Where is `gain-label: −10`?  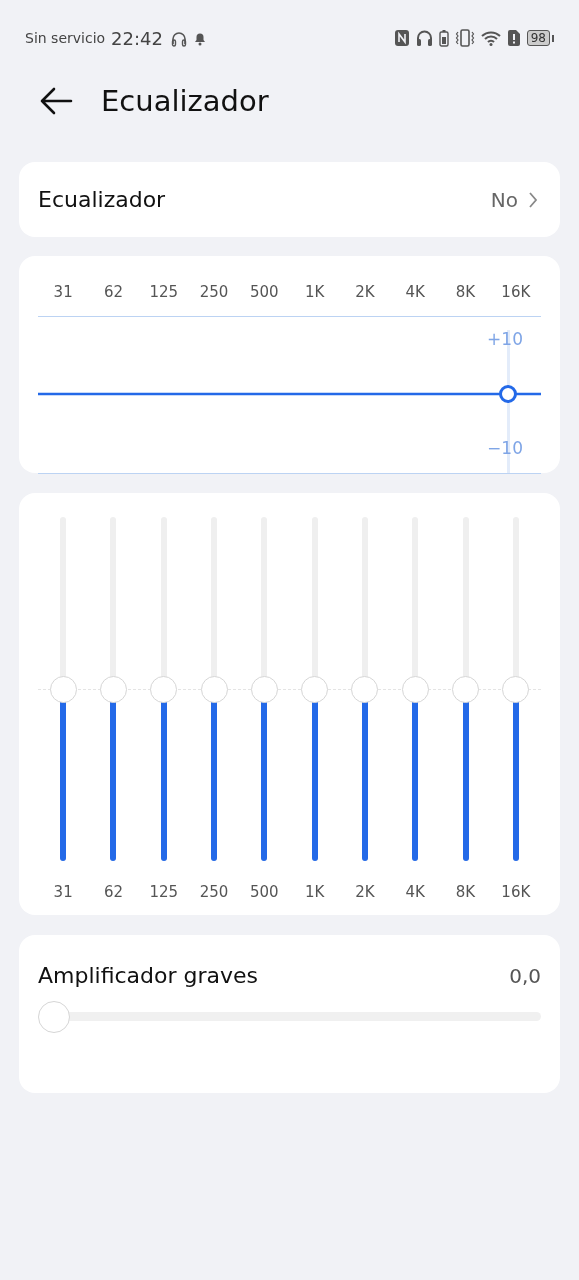 gain-label: −10 is located at coordinates (505, 448).